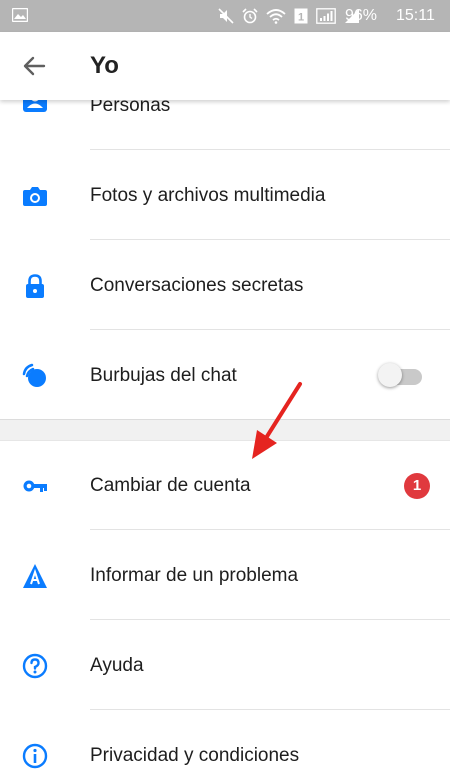 The height and width of the screenshot is (770, 450). What do you see at coordinates (35, 286) in the screenshot?
I see `lock-icon` at bounding box center [35, 286].